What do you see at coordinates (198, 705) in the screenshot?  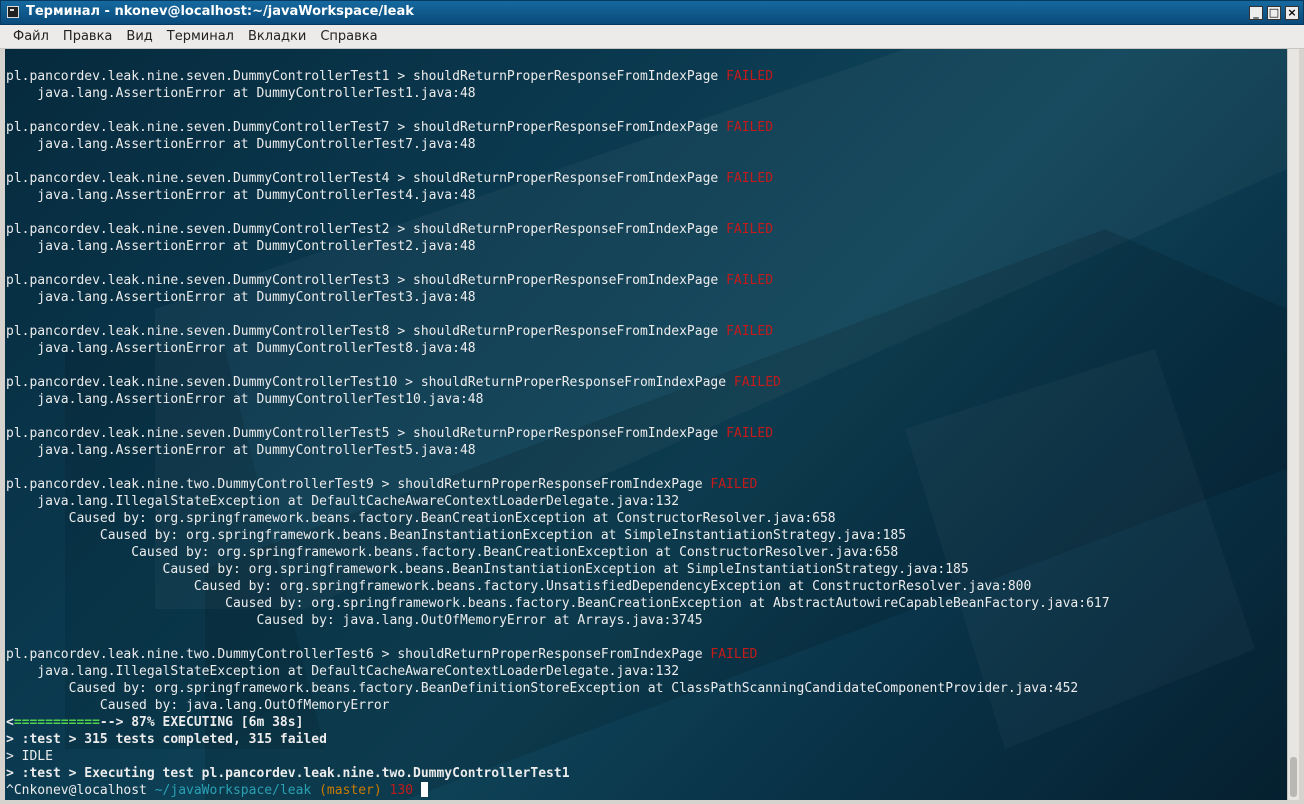 I see `terminal-line-text: Caused by: java.lang.OutOfMemoryError` at bounding box center [198, 705].